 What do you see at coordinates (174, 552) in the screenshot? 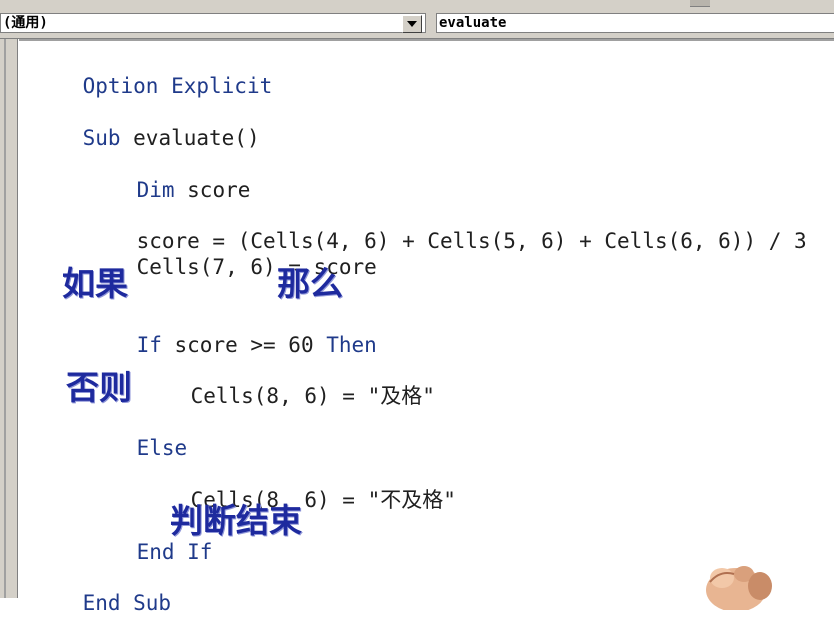
I see `keyword: End If` at bounding box center [174, 552].